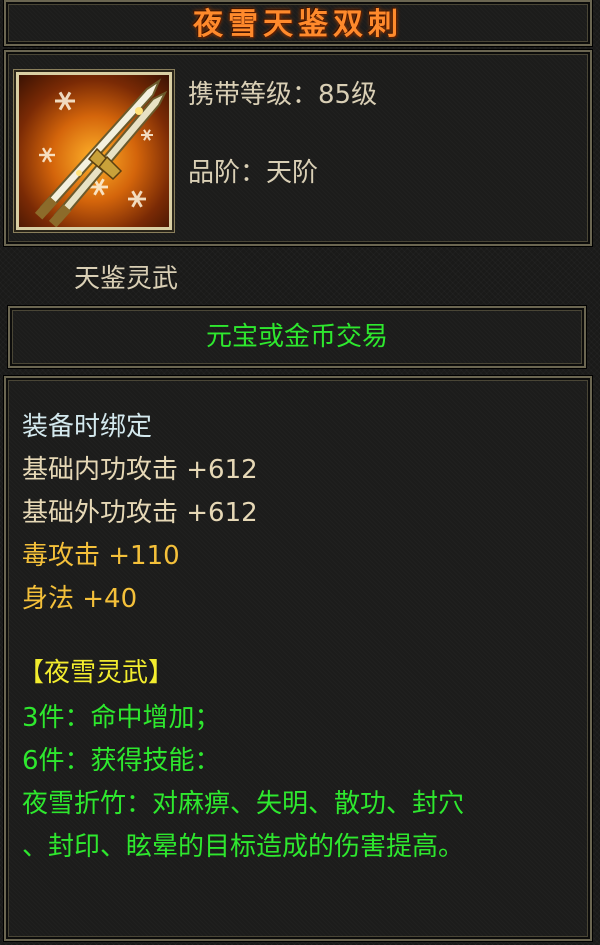  I want to click on set-group-label: 天鉴灵武, so click(126, 279).